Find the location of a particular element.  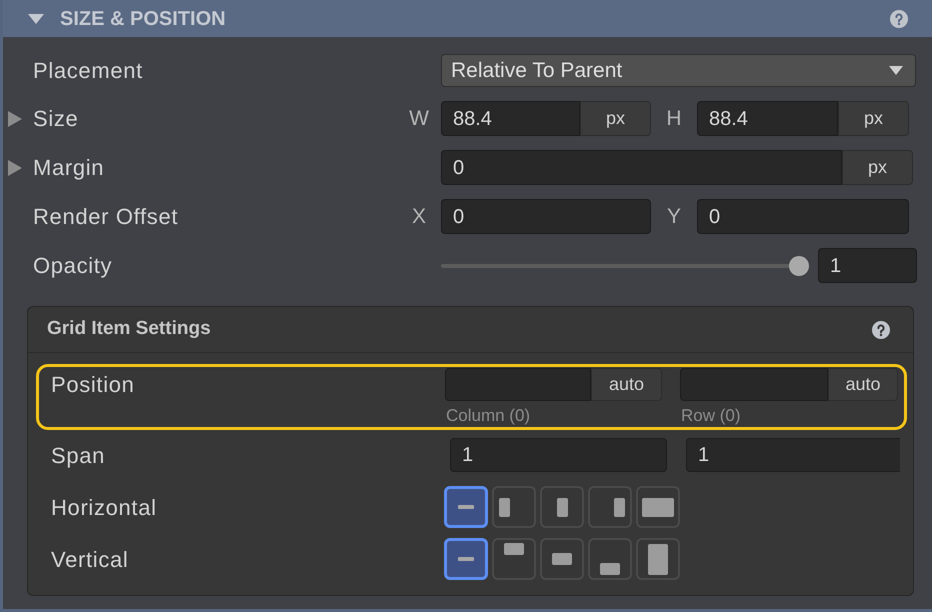

field-caption: Column (0) is located at coordinates (487, 416).